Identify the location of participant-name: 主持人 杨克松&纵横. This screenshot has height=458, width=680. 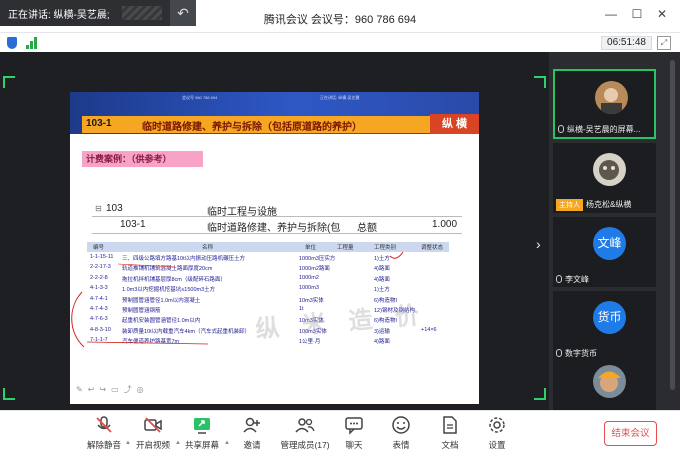
(604, 205).